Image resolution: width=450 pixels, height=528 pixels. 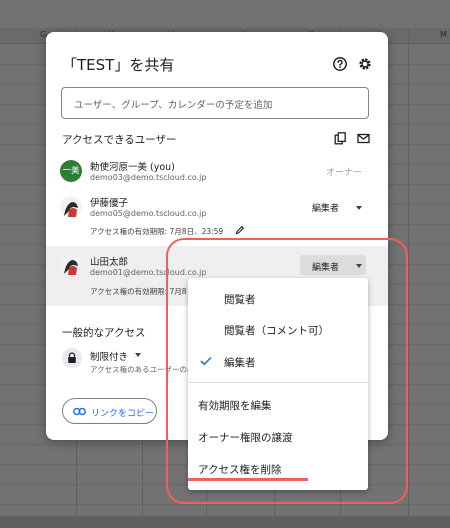 What do you see at coordinates (365, 64) in the screenshot?
I see `gear-icon` at bounding box center [365, 64].